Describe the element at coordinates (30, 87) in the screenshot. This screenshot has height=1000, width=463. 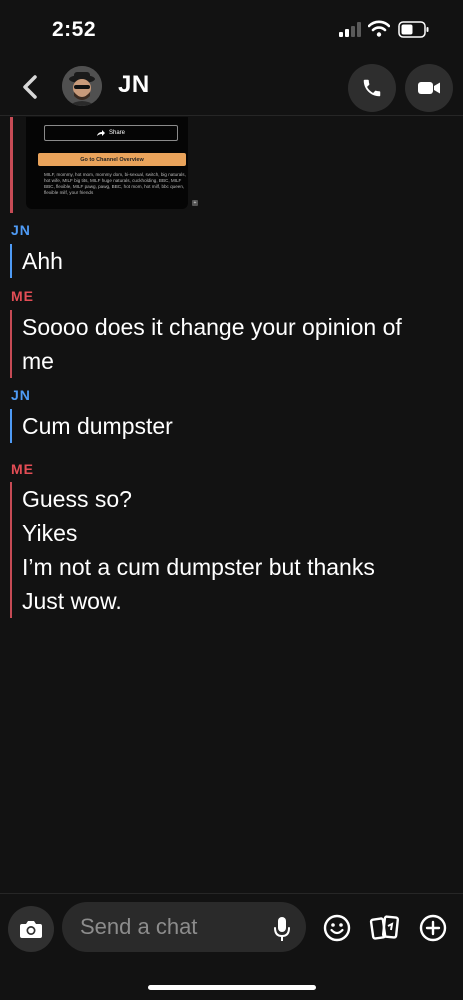
I see `back-chevron-icon` at that location.